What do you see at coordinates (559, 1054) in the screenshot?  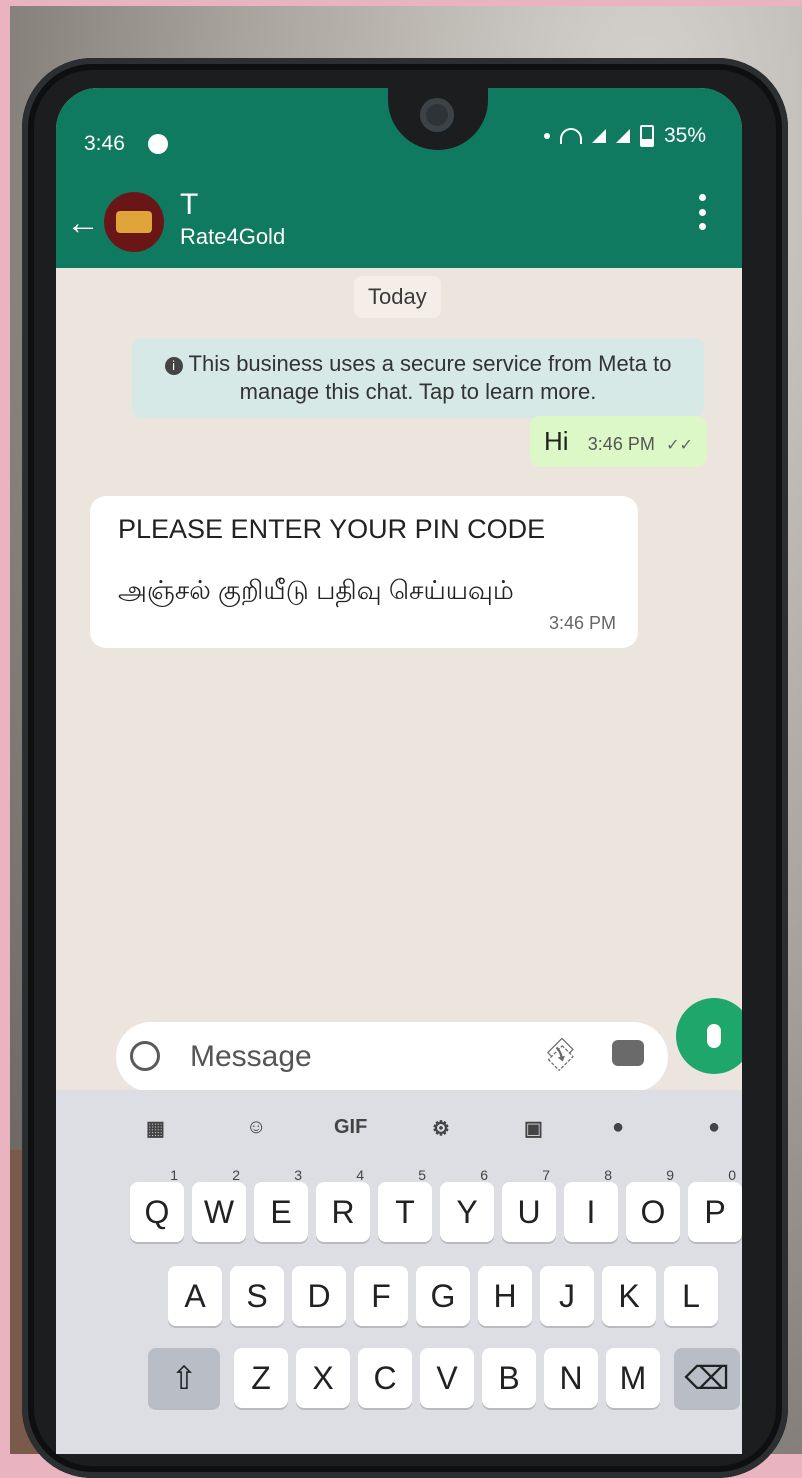 I see `attach-icon: ⎘` at bounding box center [559, 1054].